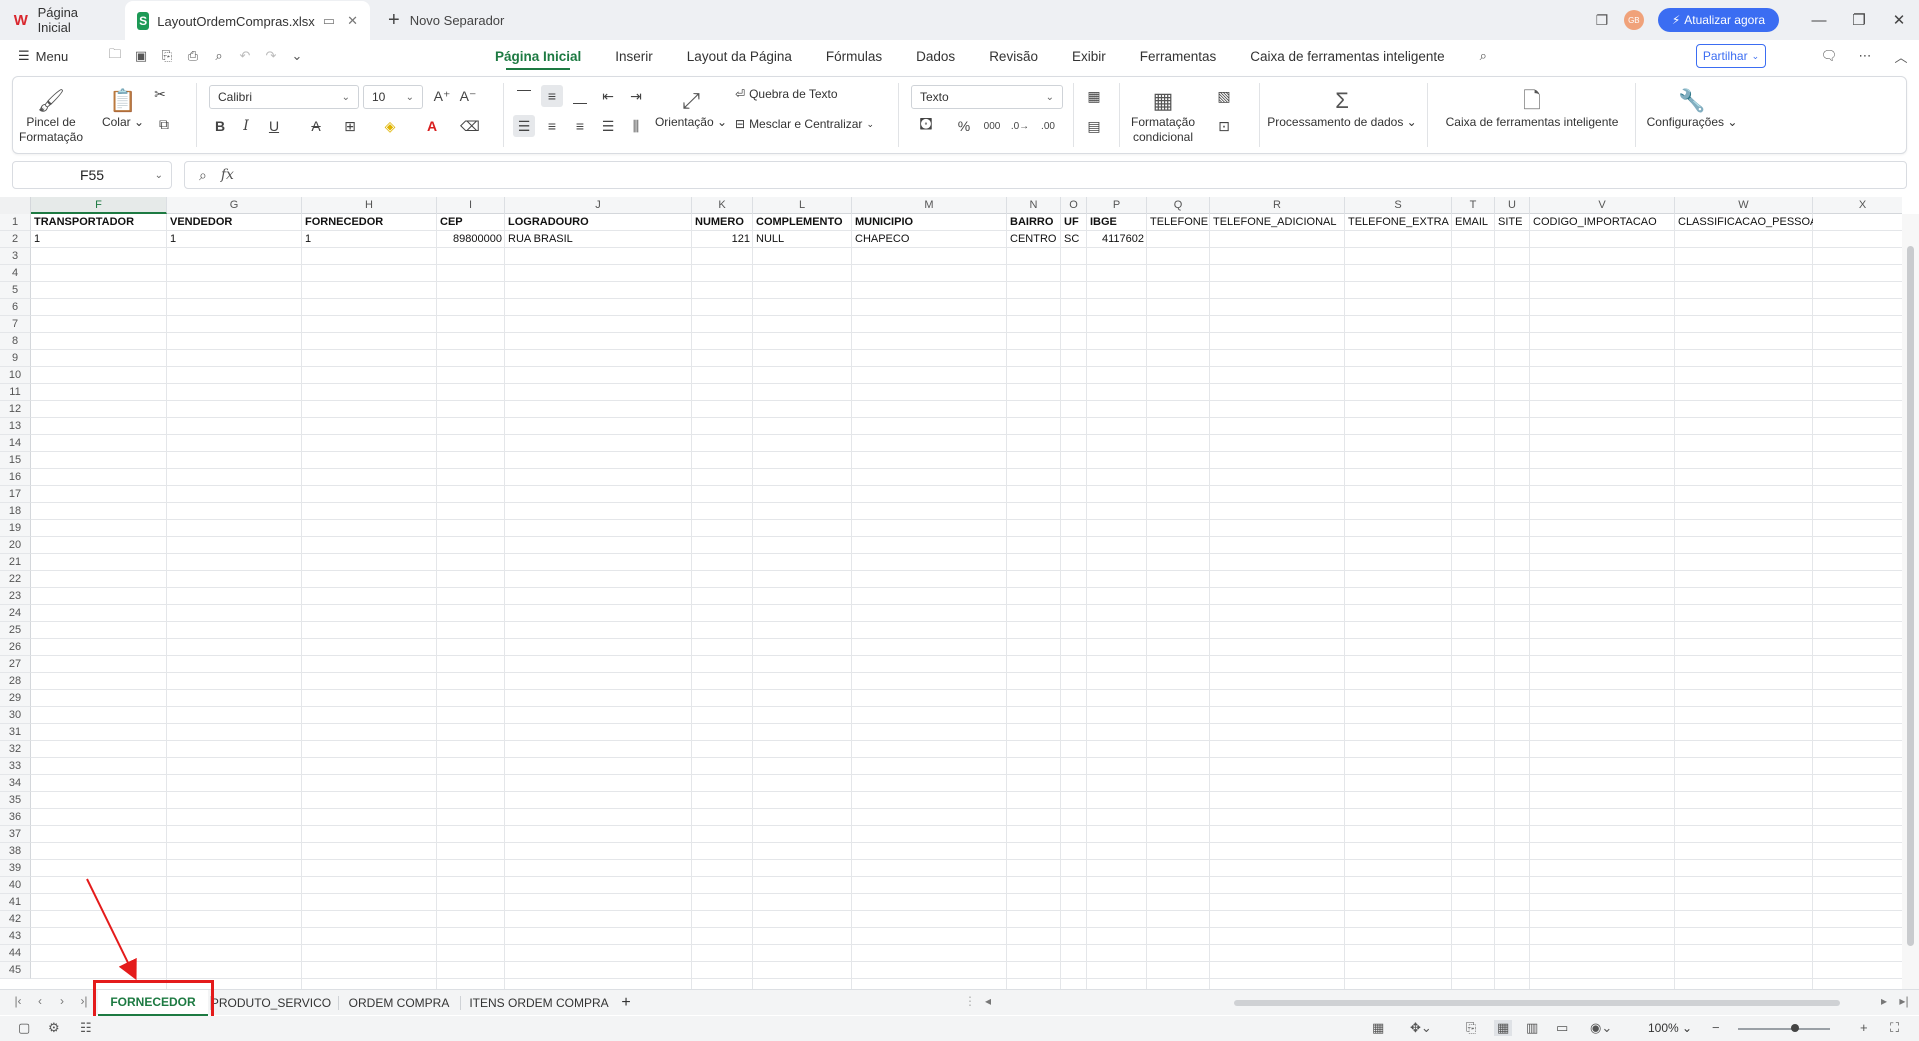 The image size is (1919, 1041). I want to click on conditional-format-button: ▦ Formatação condicional, so click(1163, 115).